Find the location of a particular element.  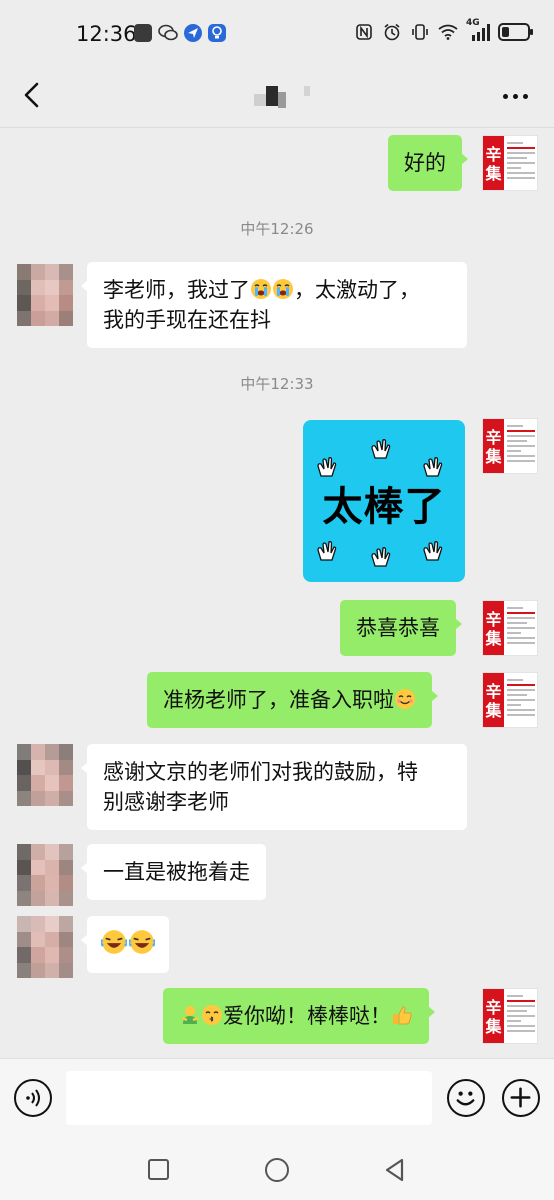

message-text: ，太激动了， is located at coordinates (357, 290).